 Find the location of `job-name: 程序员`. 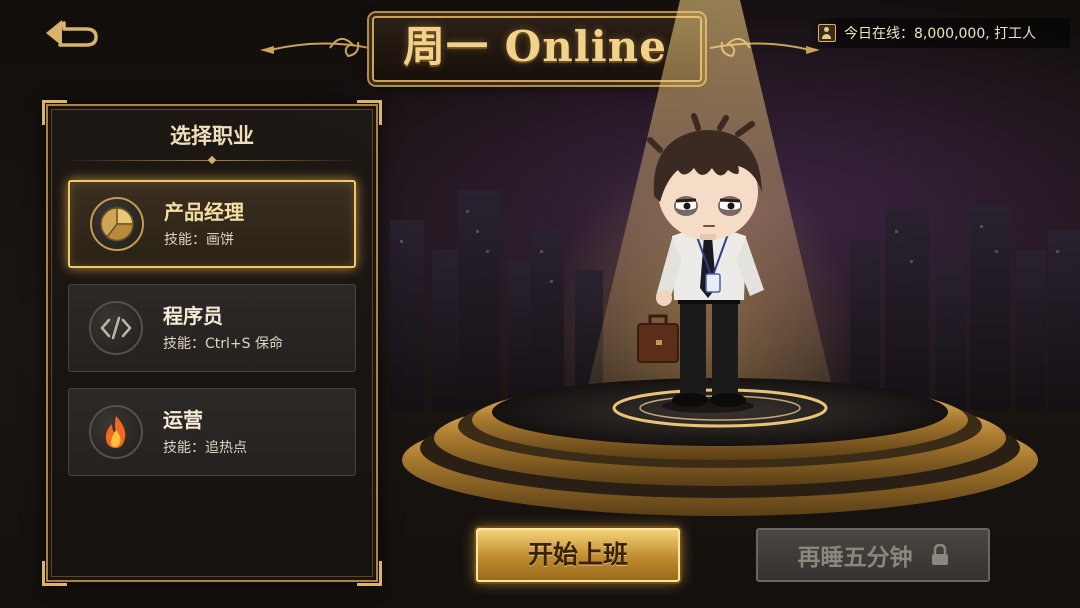

job-name: 程序员 is located at coordinates (193, 316).